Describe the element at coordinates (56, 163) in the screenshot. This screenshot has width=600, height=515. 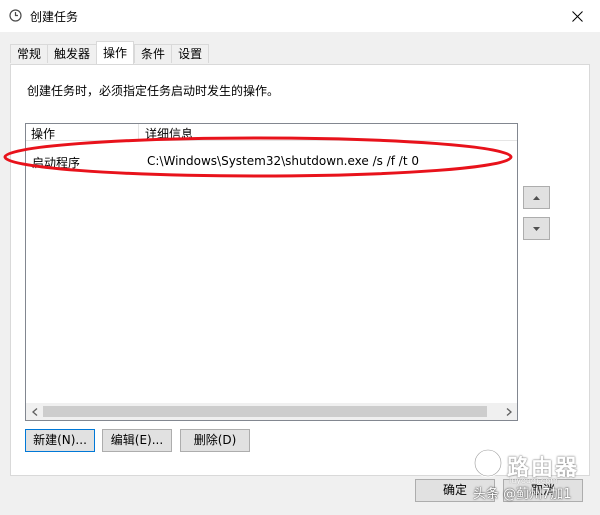
I see `row-action-cell: 启动程序` at that location.